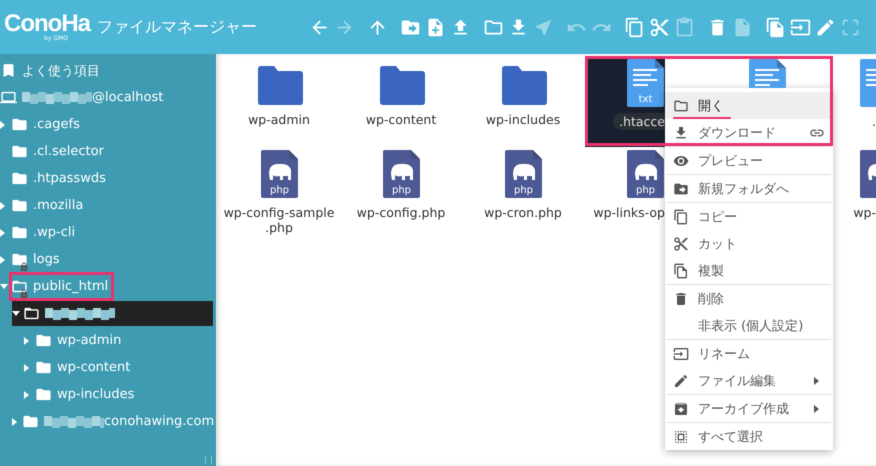  I want to click on menu-item: 新規フォルダへ, so click(749, 188).